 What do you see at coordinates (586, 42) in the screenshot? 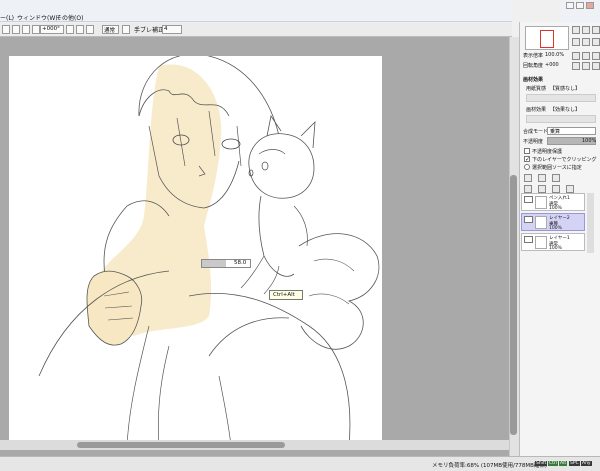
I see `nav-flip-icon` at bounding box center [586, 42].